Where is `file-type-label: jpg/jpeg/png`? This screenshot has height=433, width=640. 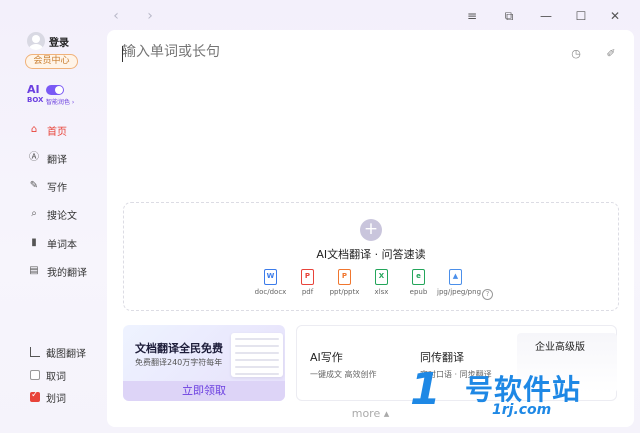 file-type-label: jpg/jpeg/png is located at coordinates (459, 292).